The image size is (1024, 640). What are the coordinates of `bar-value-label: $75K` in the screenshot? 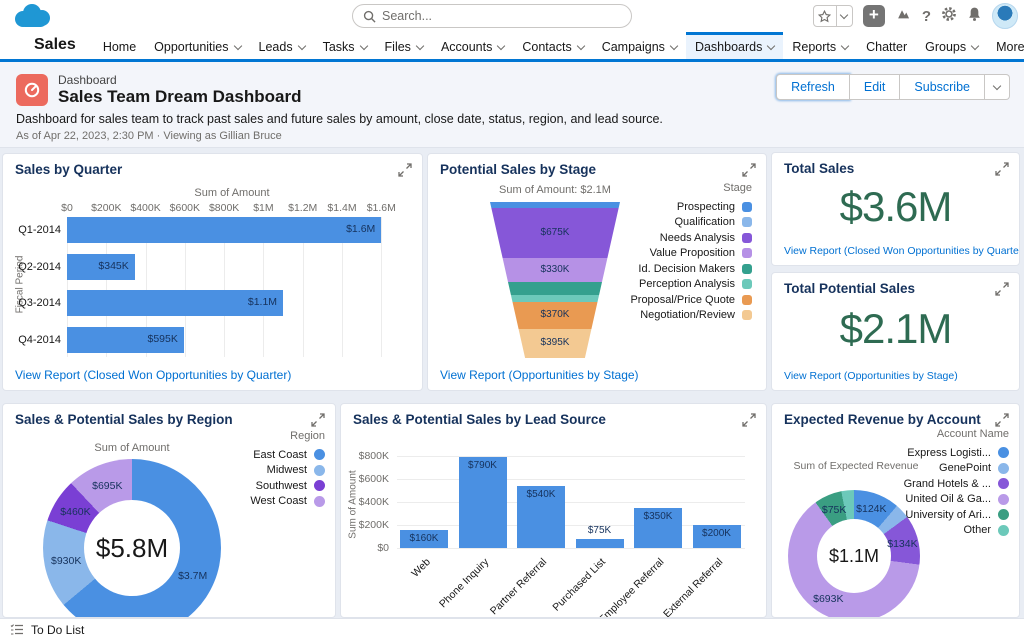 It's located at (599, 531).